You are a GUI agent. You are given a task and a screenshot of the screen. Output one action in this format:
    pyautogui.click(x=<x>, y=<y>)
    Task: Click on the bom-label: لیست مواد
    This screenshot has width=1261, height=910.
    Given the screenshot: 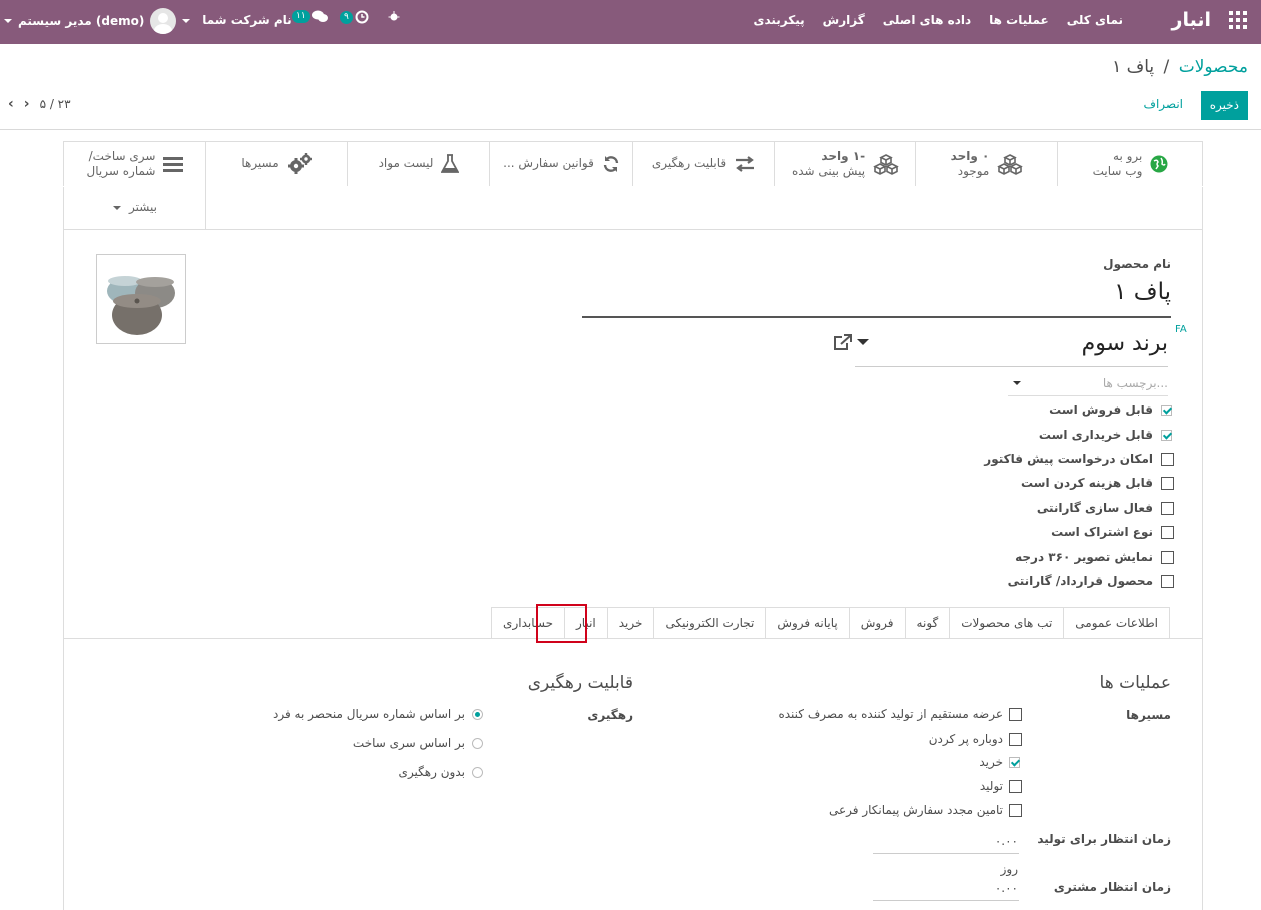 What is the action you would take?
    pyautogui.click(x=406, y=163)
    